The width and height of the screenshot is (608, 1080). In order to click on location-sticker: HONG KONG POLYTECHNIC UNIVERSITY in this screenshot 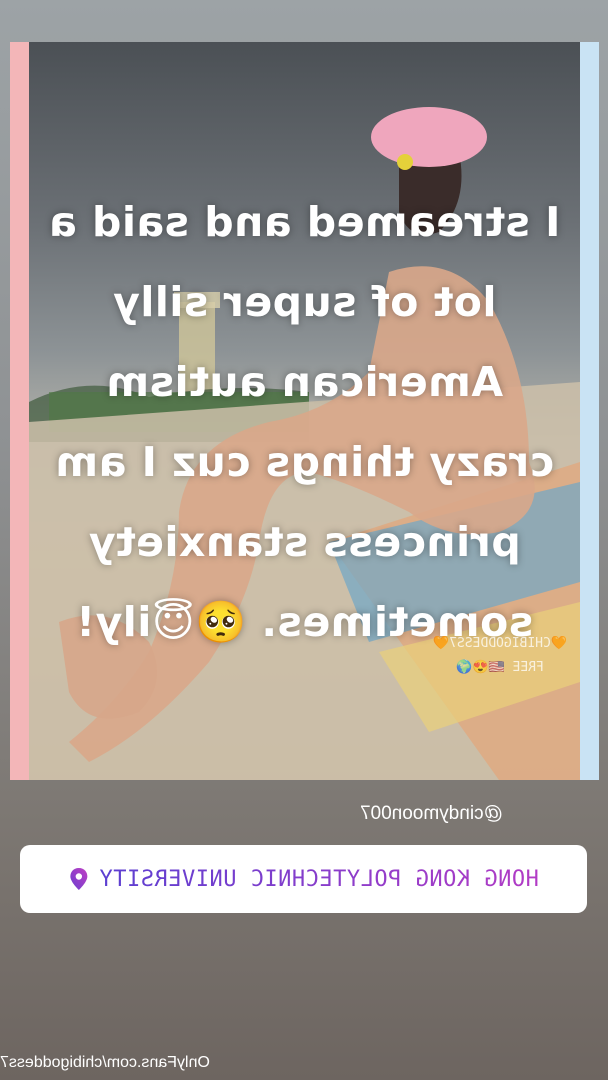, I will do `click(303, 879)`.